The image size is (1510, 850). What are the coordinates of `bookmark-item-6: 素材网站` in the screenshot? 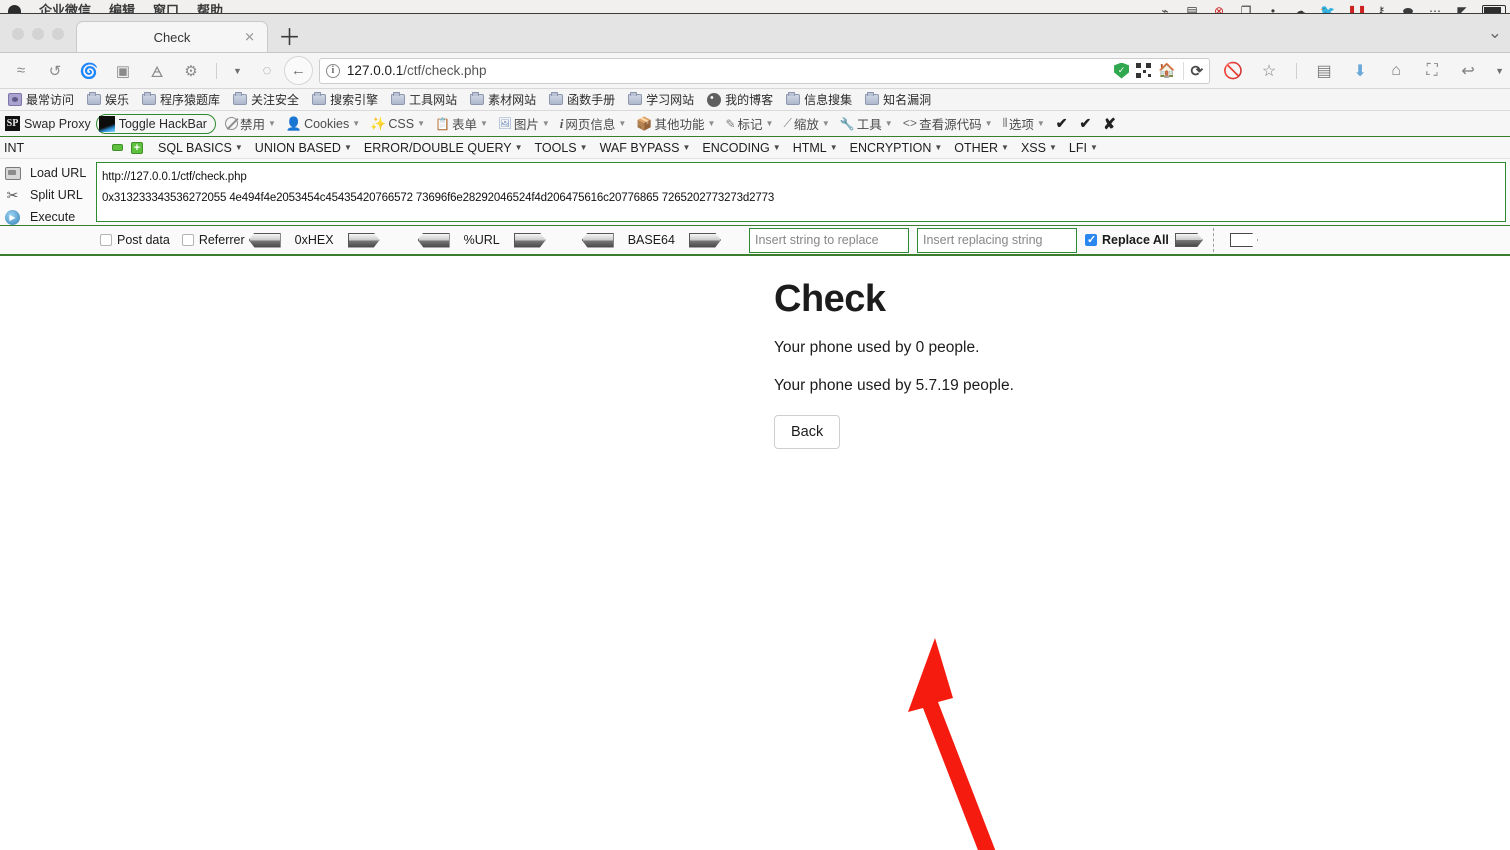 It's located at (503, 99).